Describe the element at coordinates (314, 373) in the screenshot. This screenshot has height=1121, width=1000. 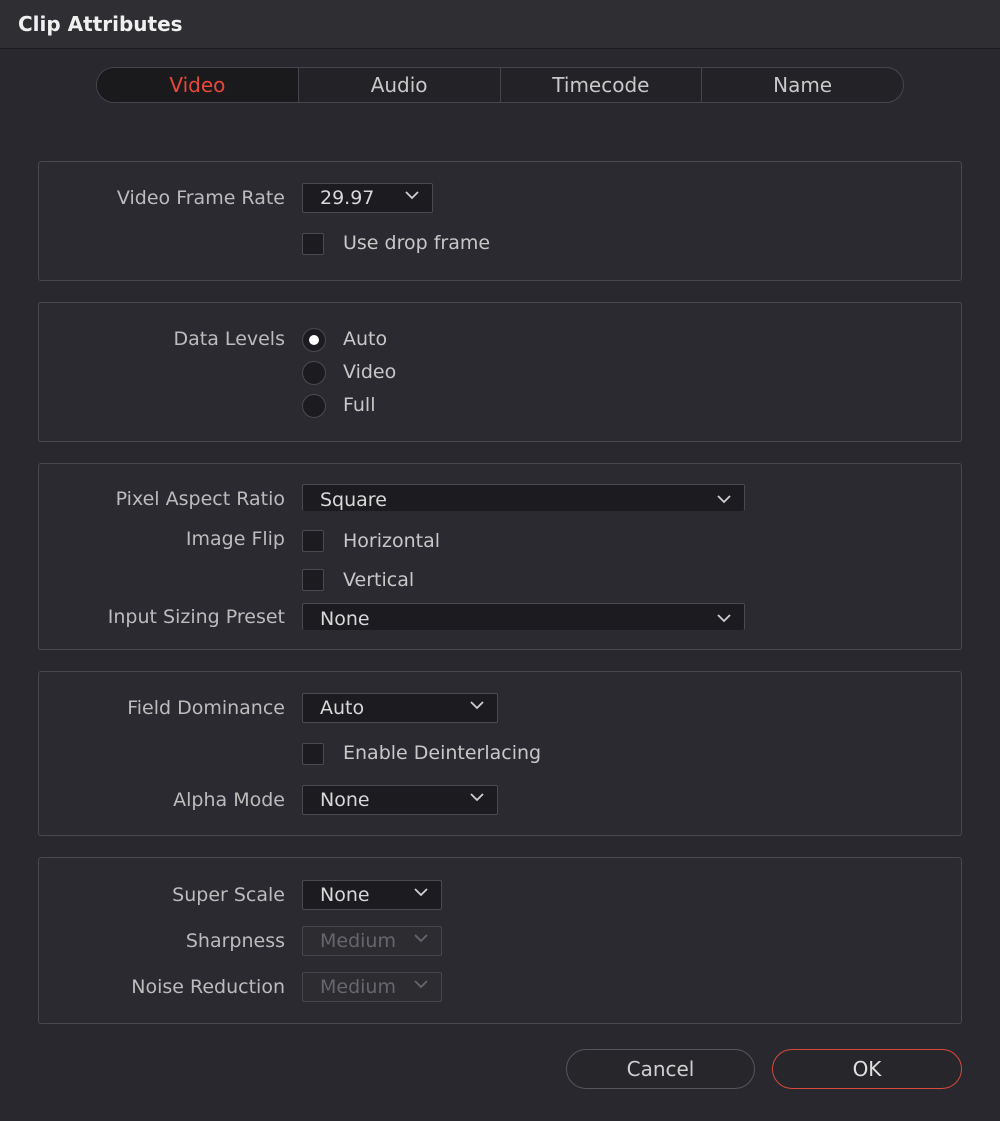
I see `data-levels-video-radio` at that location.